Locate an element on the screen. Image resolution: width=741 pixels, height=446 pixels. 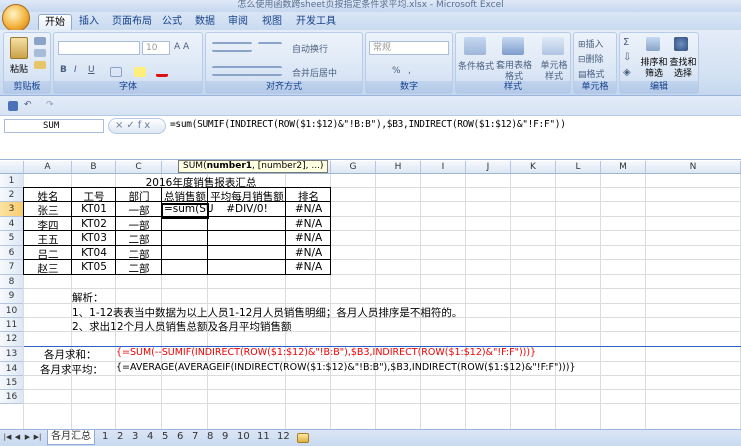
insert-cells-button: ⊞插入 is located at coordinates (591, 43).